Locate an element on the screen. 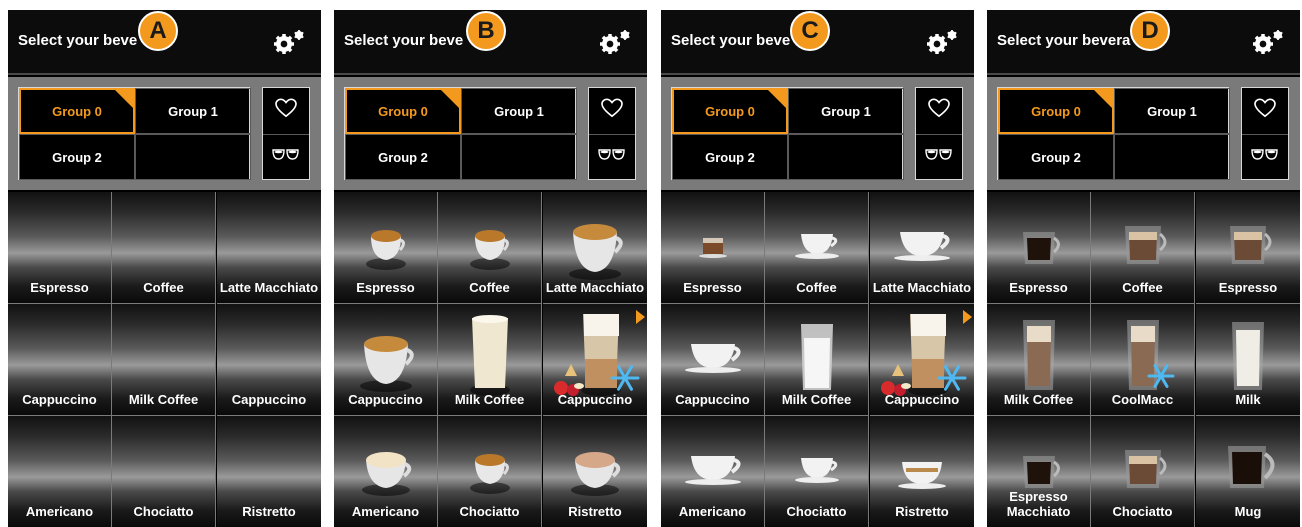  beverage-tile: CoolMacc is located at coordinates (1143, 360).